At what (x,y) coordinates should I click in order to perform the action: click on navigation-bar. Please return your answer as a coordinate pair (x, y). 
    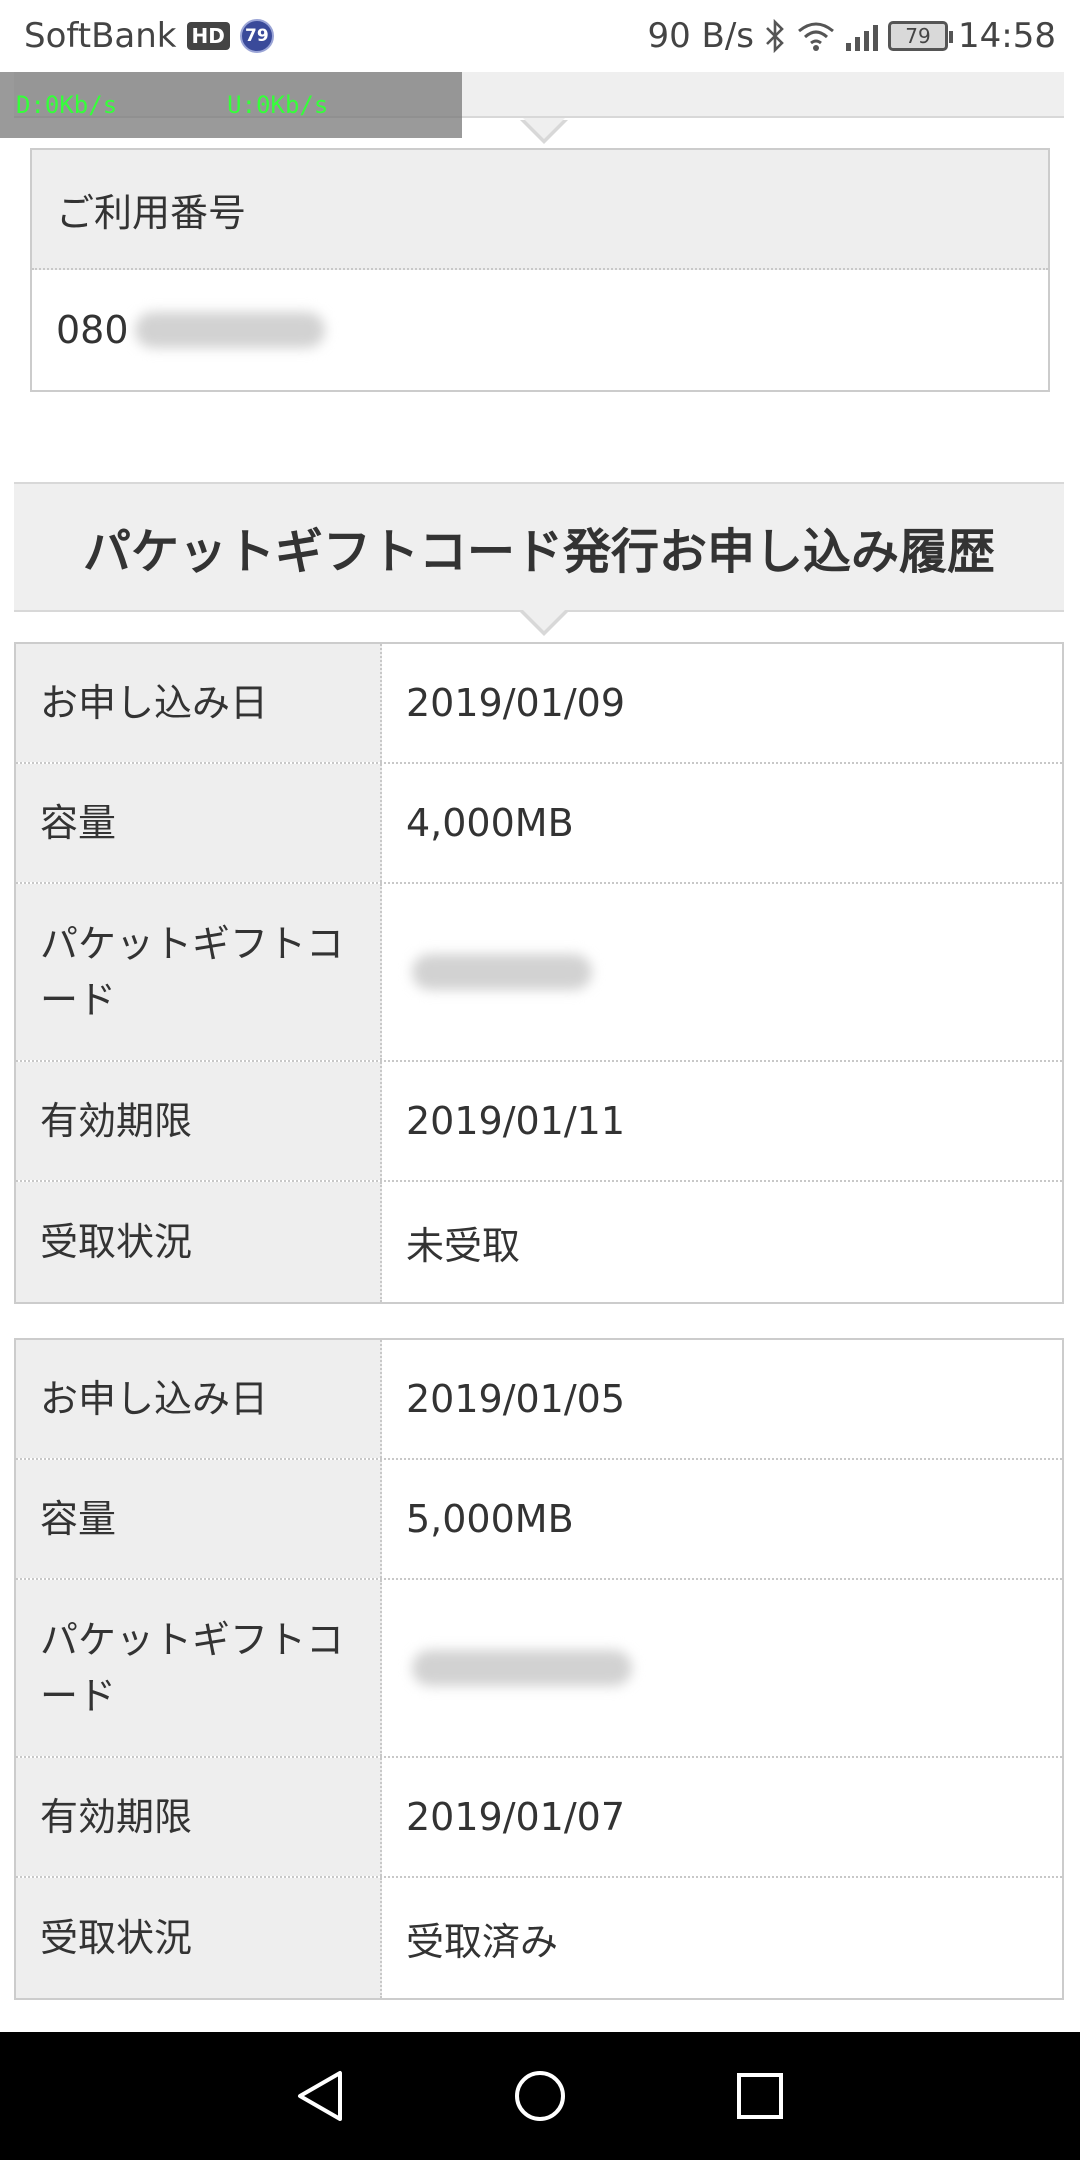
    Looking at the image, I should click on (540, 2096).